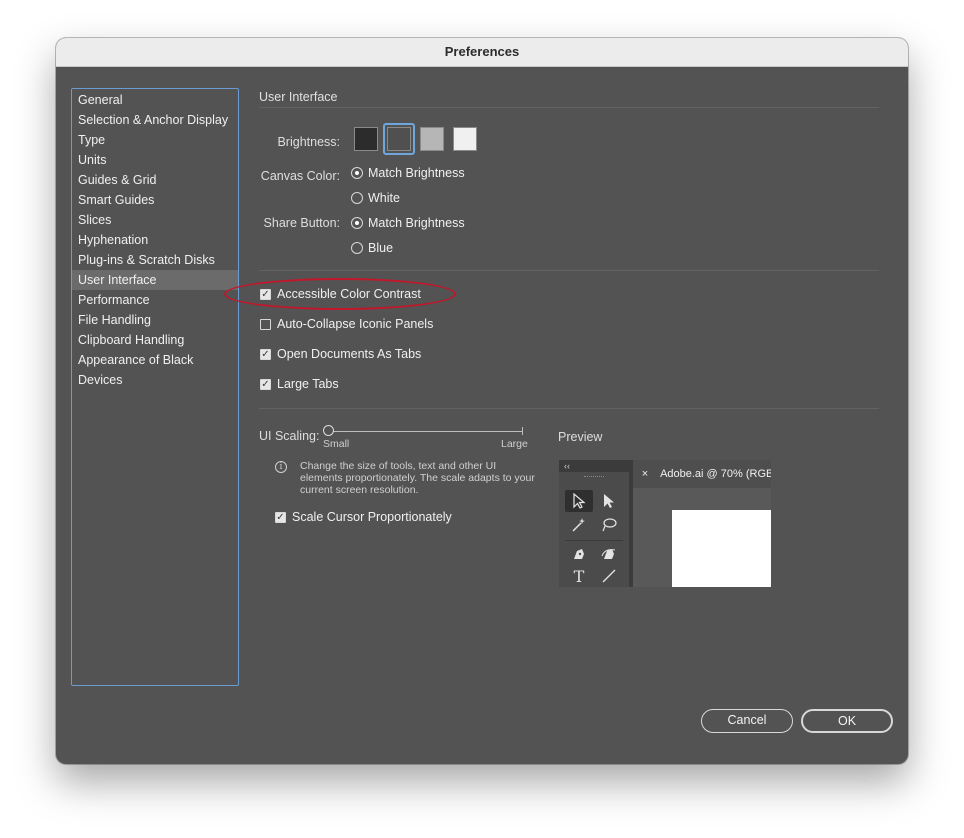 The height and width of the screenshot is (838, 964). I want to click on ui-scaling-label: UI Scaling:, so click(289, 436).